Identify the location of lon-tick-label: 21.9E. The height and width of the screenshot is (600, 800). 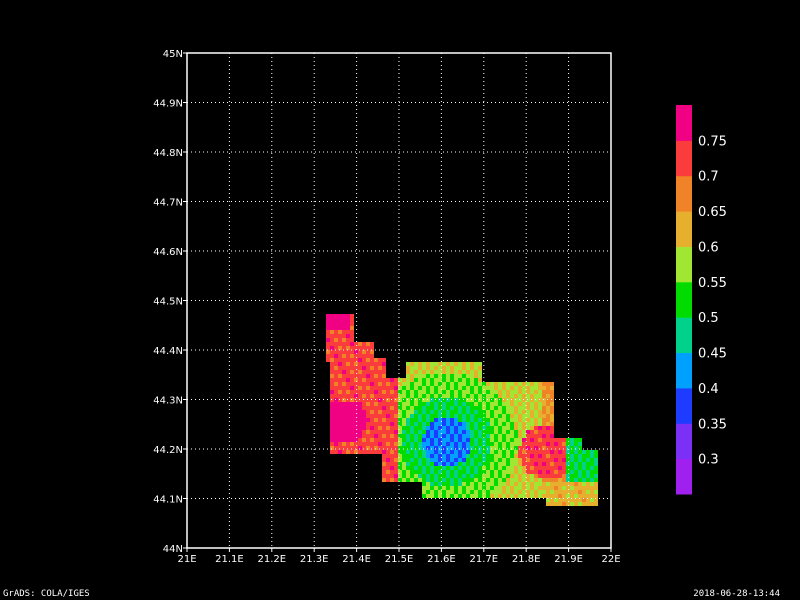
(568, 559).